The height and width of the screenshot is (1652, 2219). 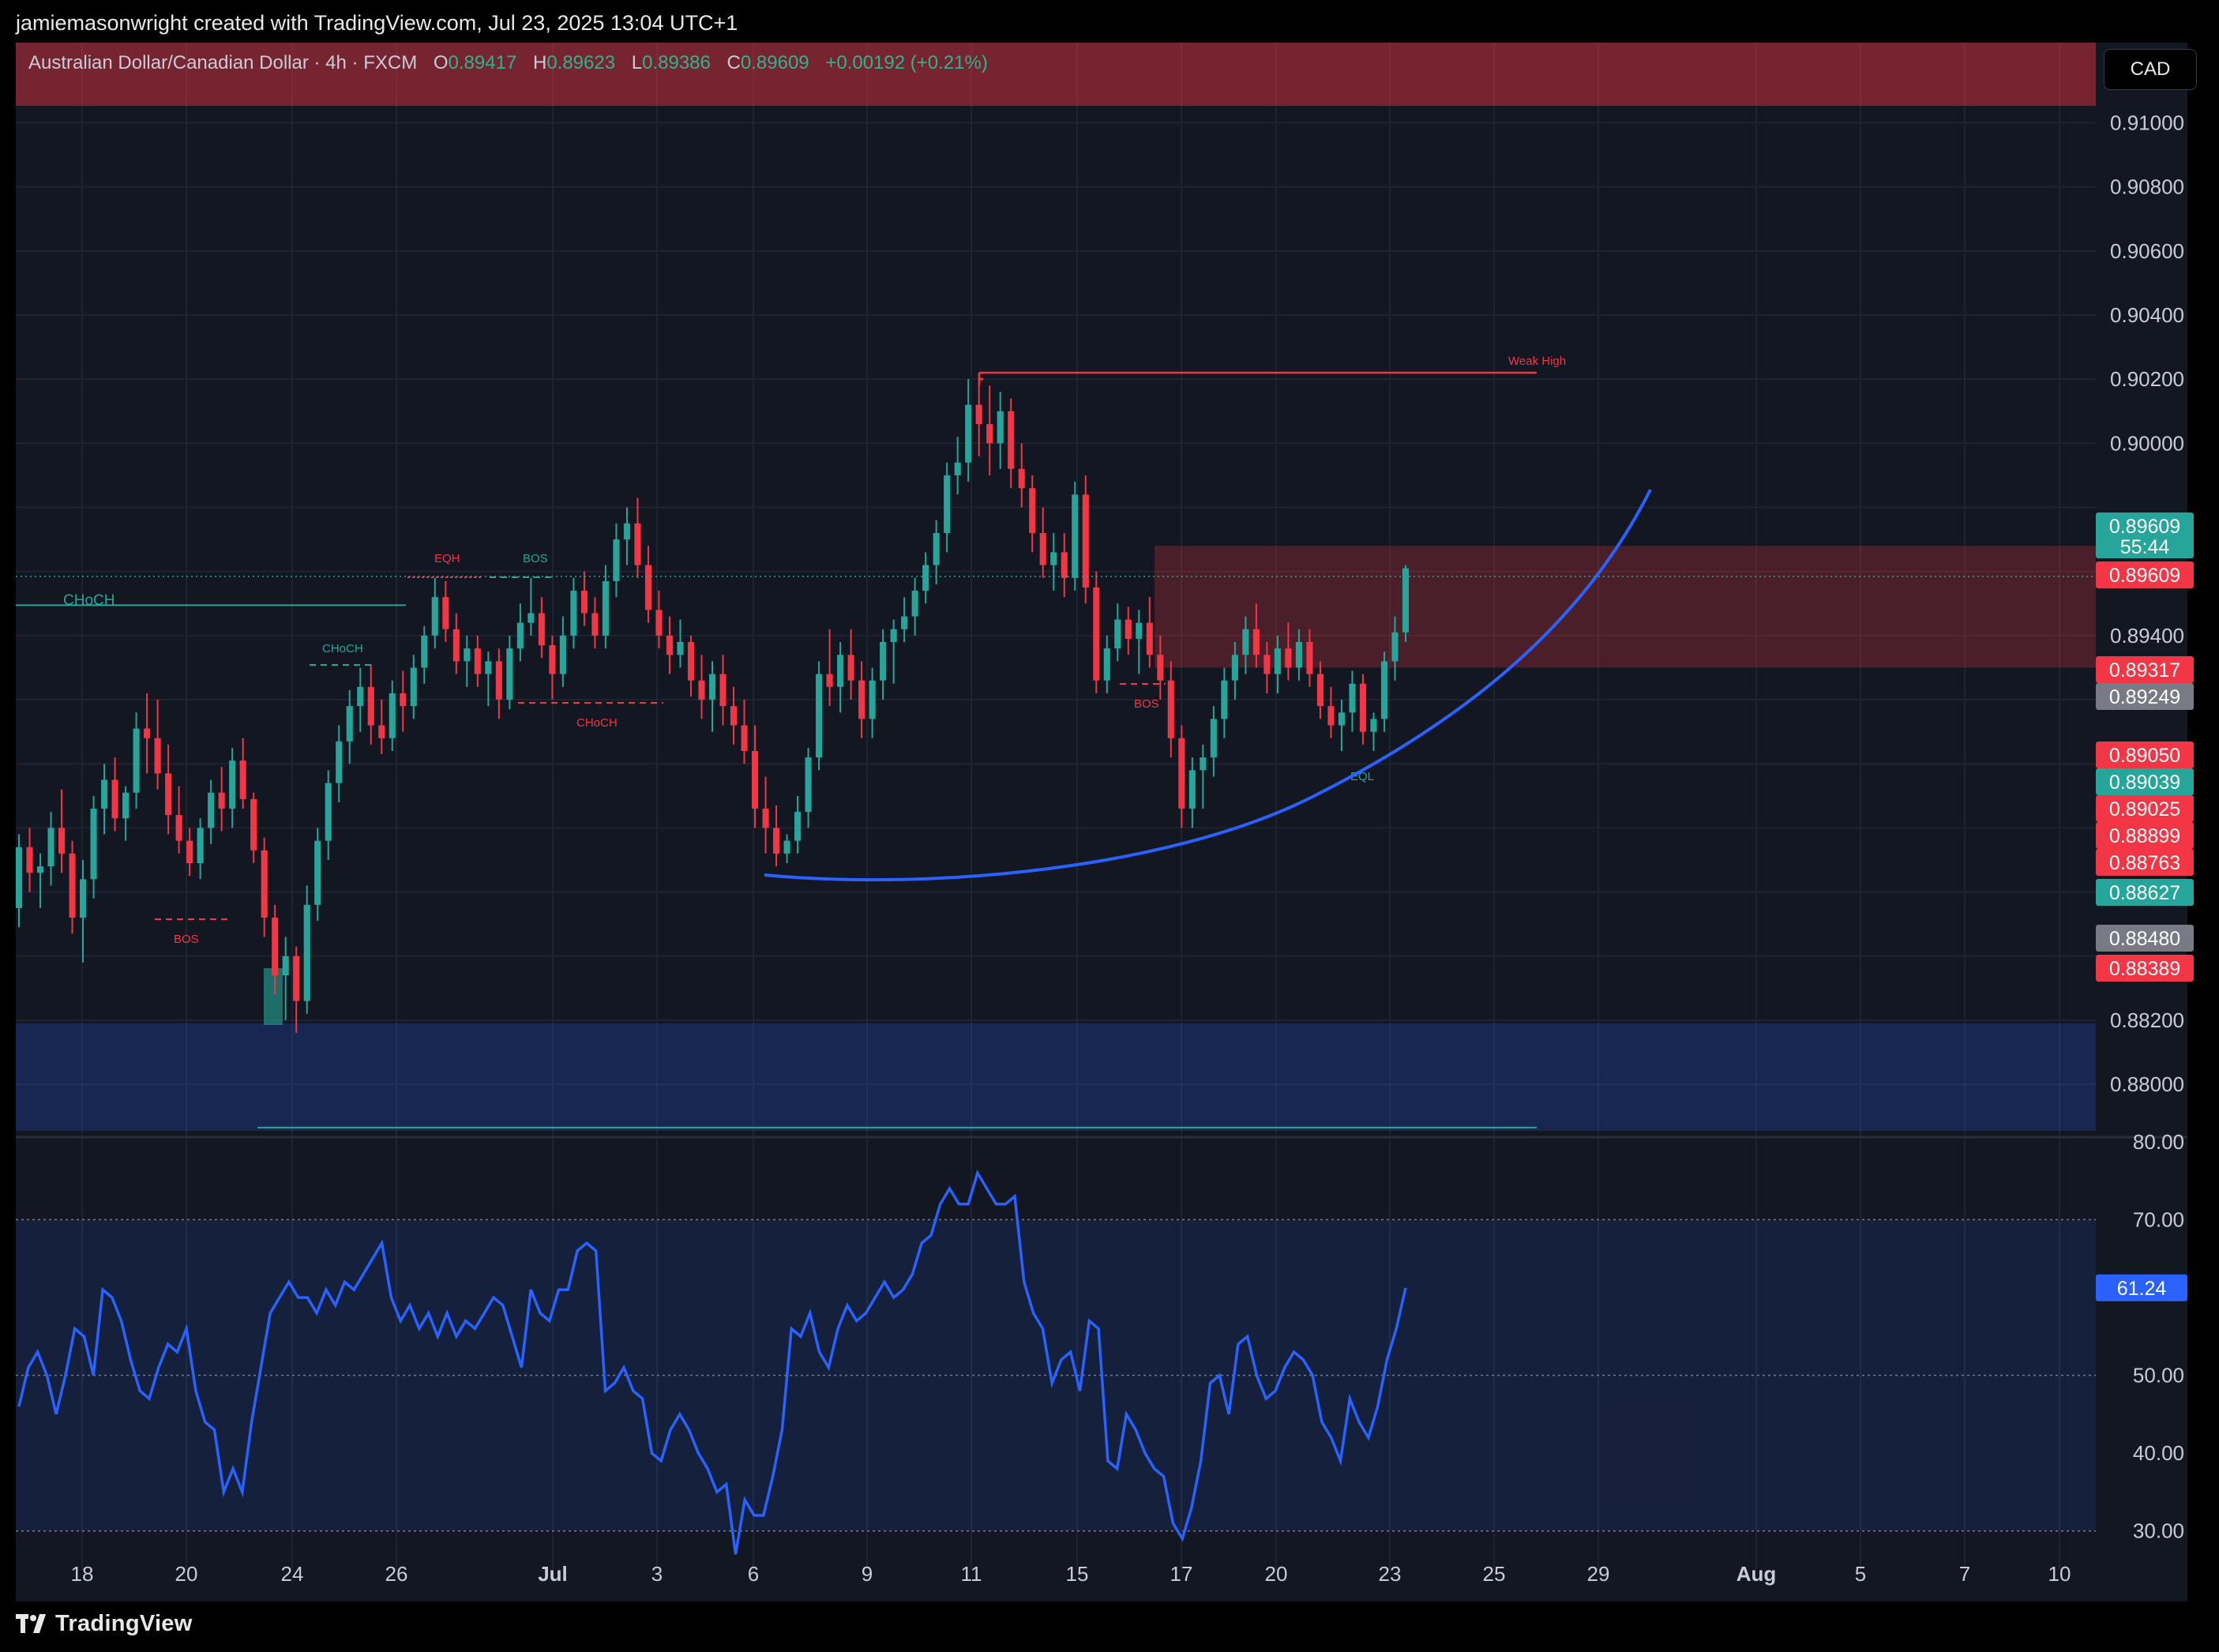 I want to click on eqh-label: EQH, so click(x=447, y=558).